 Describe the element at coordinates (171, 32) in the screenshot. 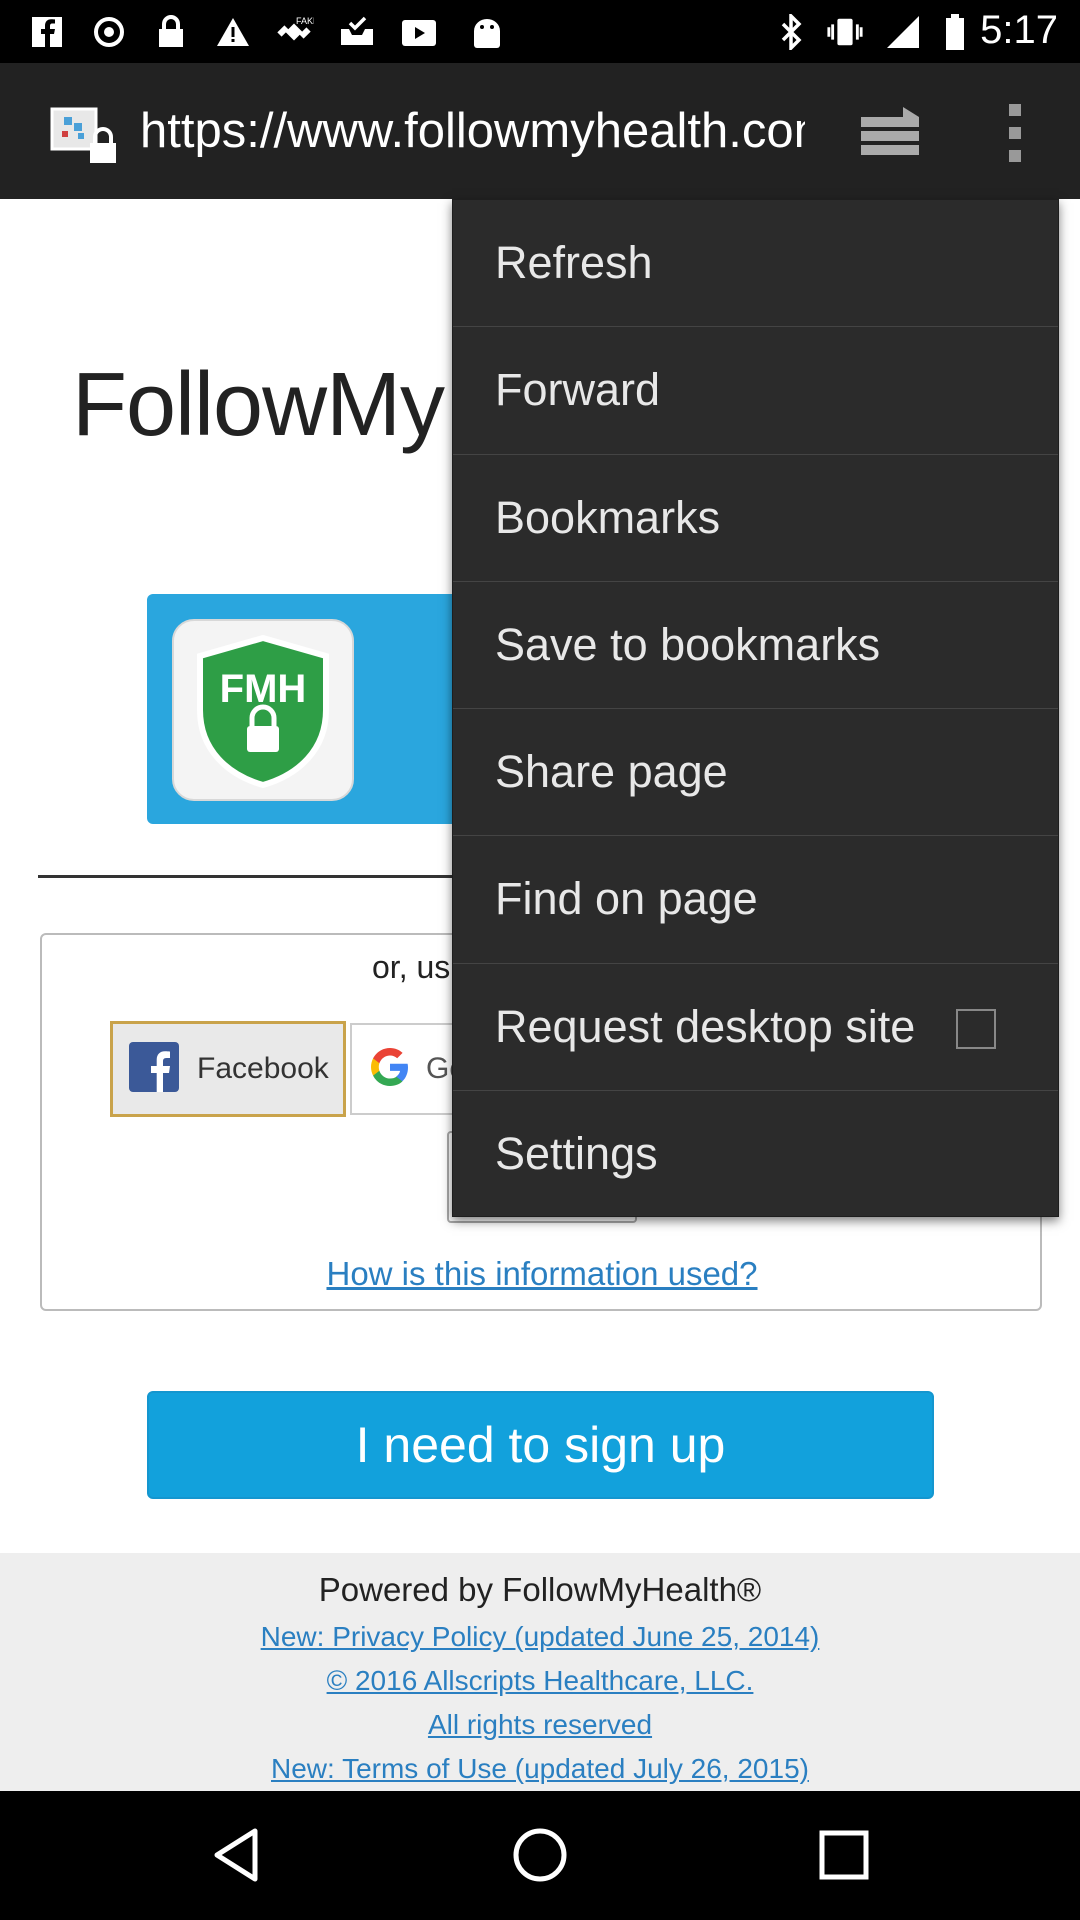

I see `lock-icon` at that location.